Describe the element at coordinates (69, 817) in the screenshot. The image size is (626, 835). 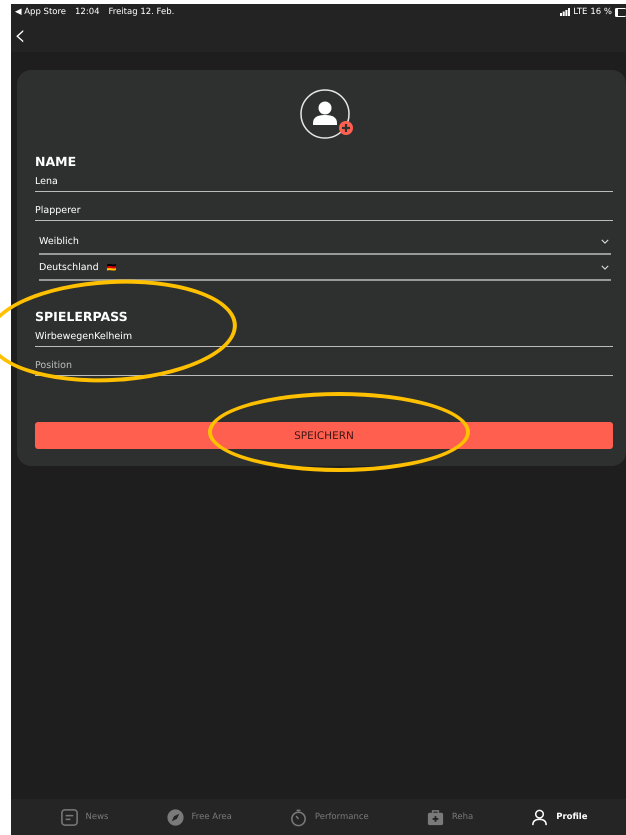
I see `document-icon` at that location.